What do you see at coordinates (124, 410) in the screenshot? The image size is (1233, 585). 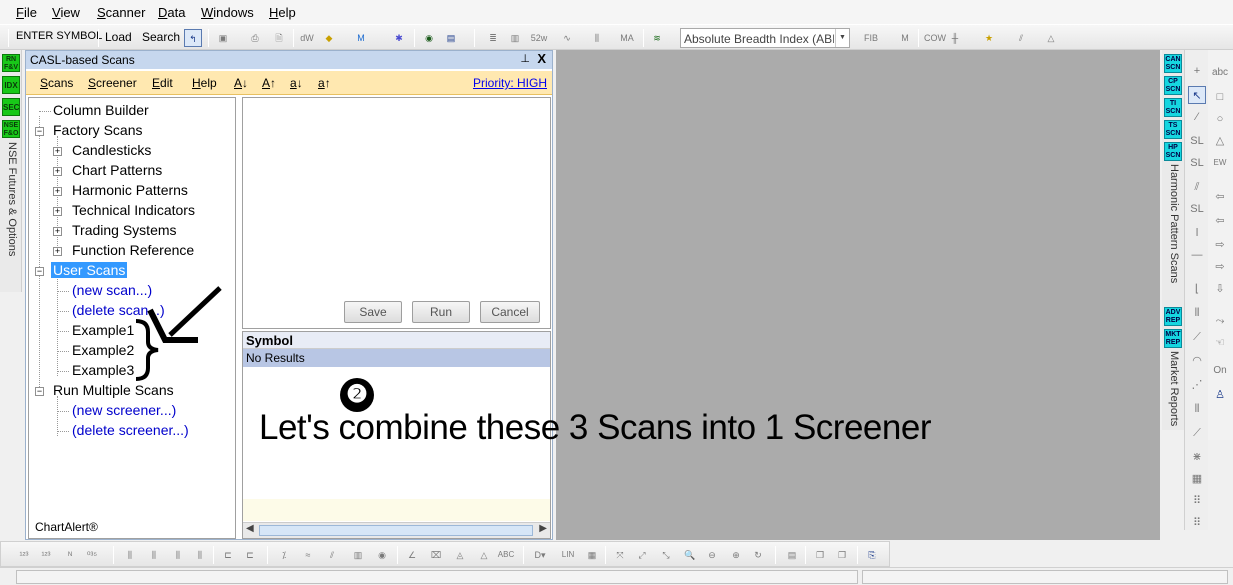 I see `tree-new-screener: (new screener...)` at bounding box center [124, 410].